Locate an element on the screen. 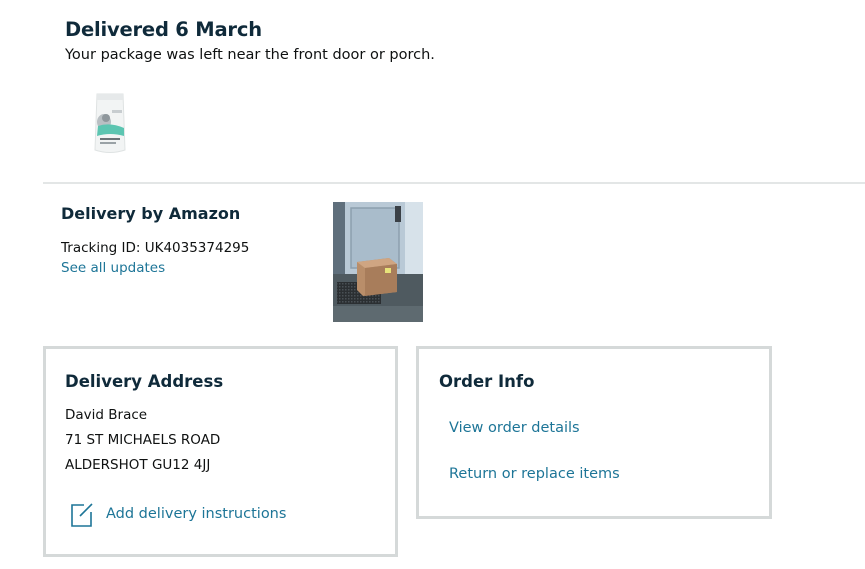 This screenshot has height=569, width=865. section-divider is located at coordinates (454, 183).